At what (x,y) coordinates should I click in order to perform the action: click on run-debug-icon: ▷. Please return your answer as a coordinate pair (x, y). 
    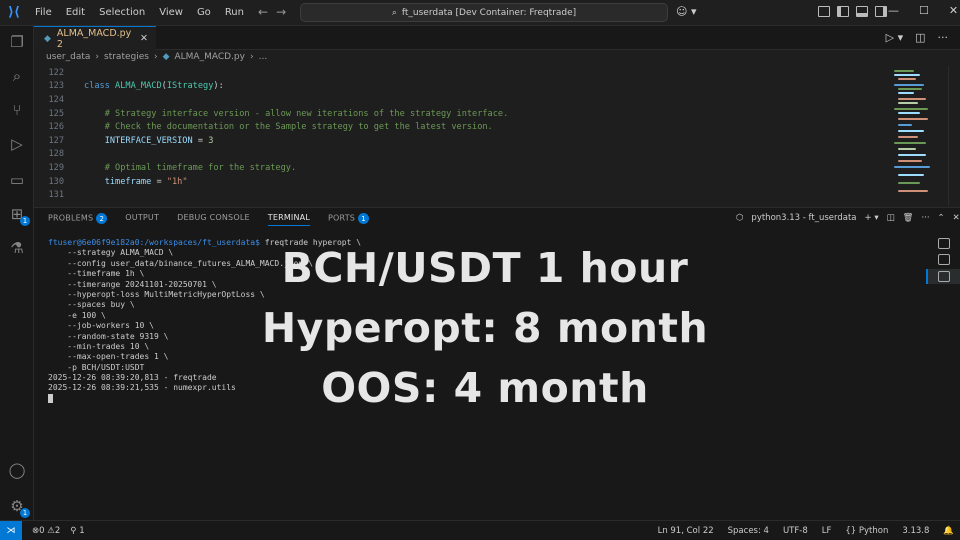
    Looking at the image, I should click on (17, 144).